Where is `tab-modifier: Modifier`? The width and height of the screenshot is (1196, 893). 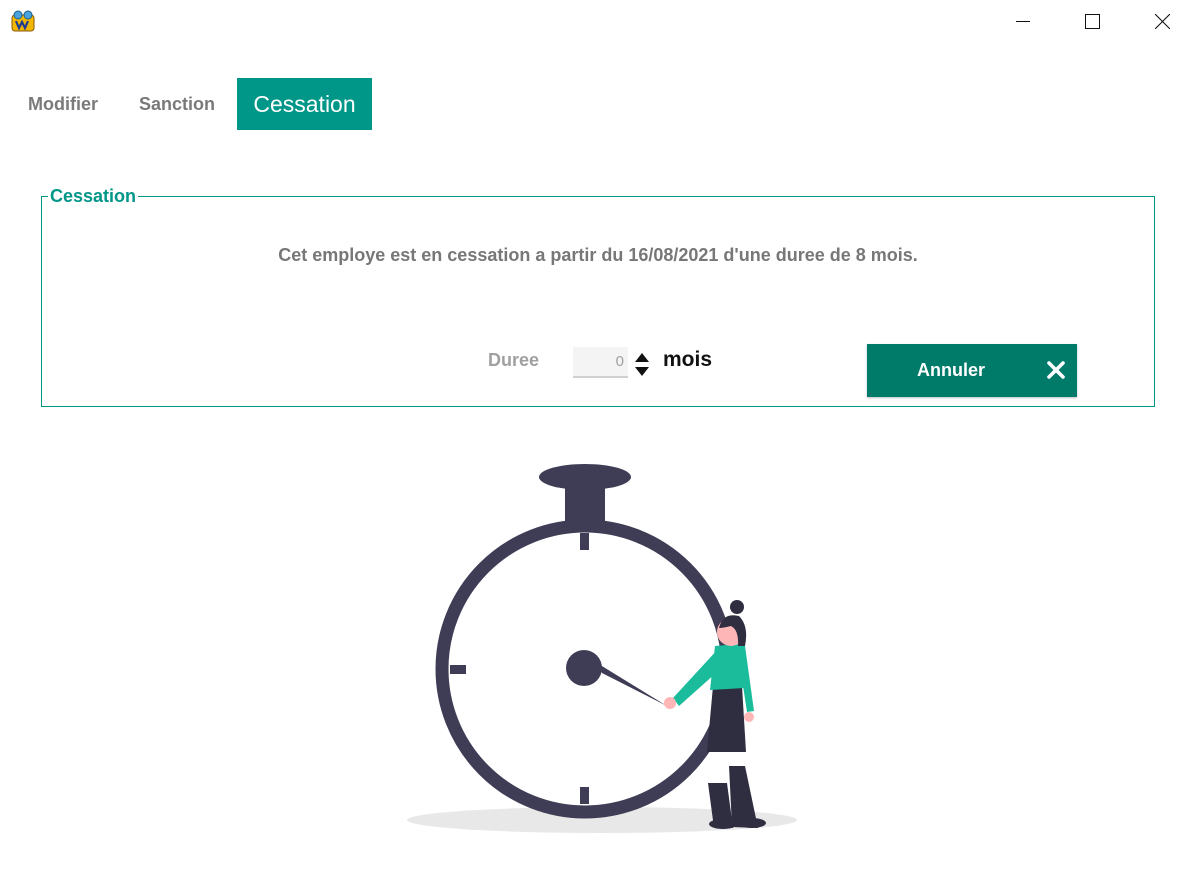
tab-modifier: Modifier is located at coordinates (63, 104).